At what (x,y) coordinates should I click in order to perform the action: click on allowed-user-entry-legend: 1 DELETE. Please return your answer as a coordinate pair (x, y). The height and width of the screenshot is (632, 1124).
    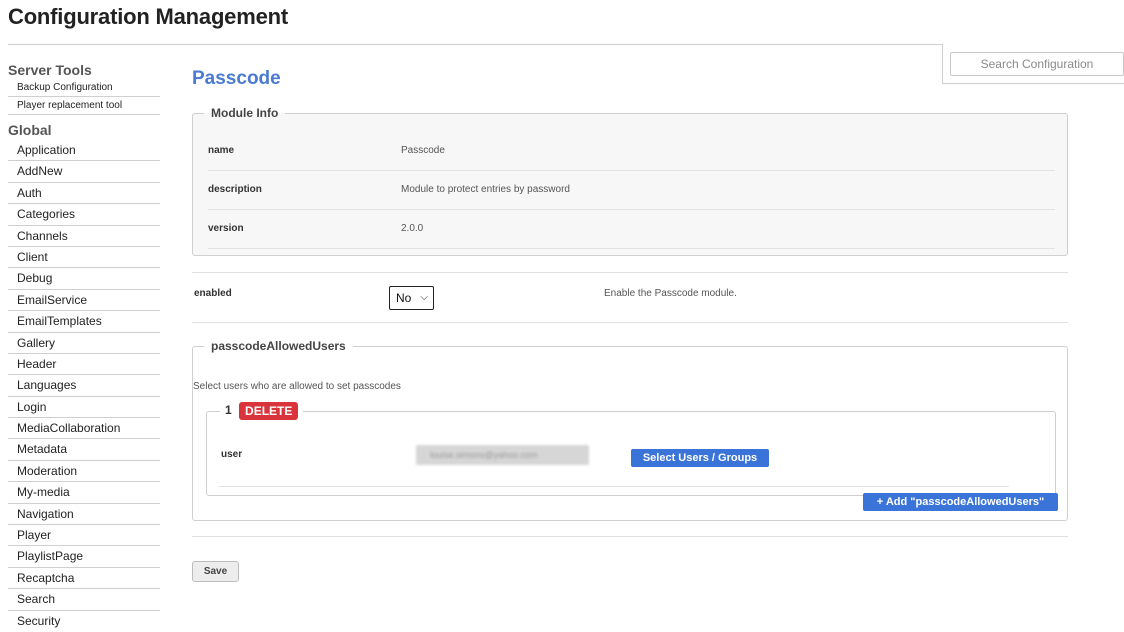
    Looking at the image, I should click on (261, 411).